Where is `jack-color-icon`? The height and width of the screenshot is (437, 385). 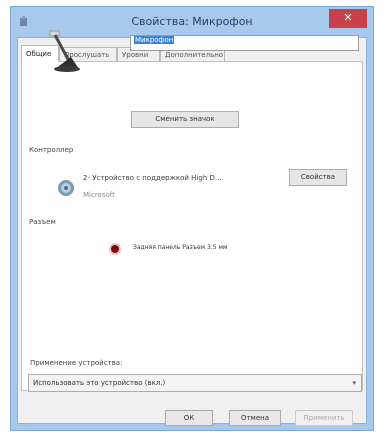 jack-color-icon is located at coordinates (115, 249).